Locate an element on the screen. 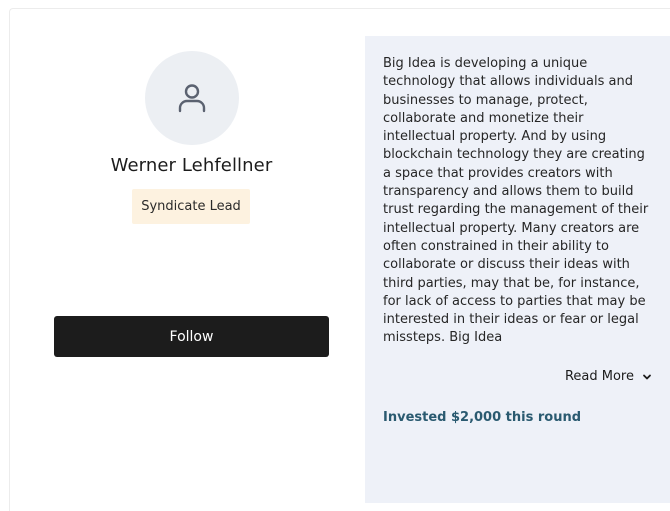  chevron-down-icon is located at coordinates (647, 377).